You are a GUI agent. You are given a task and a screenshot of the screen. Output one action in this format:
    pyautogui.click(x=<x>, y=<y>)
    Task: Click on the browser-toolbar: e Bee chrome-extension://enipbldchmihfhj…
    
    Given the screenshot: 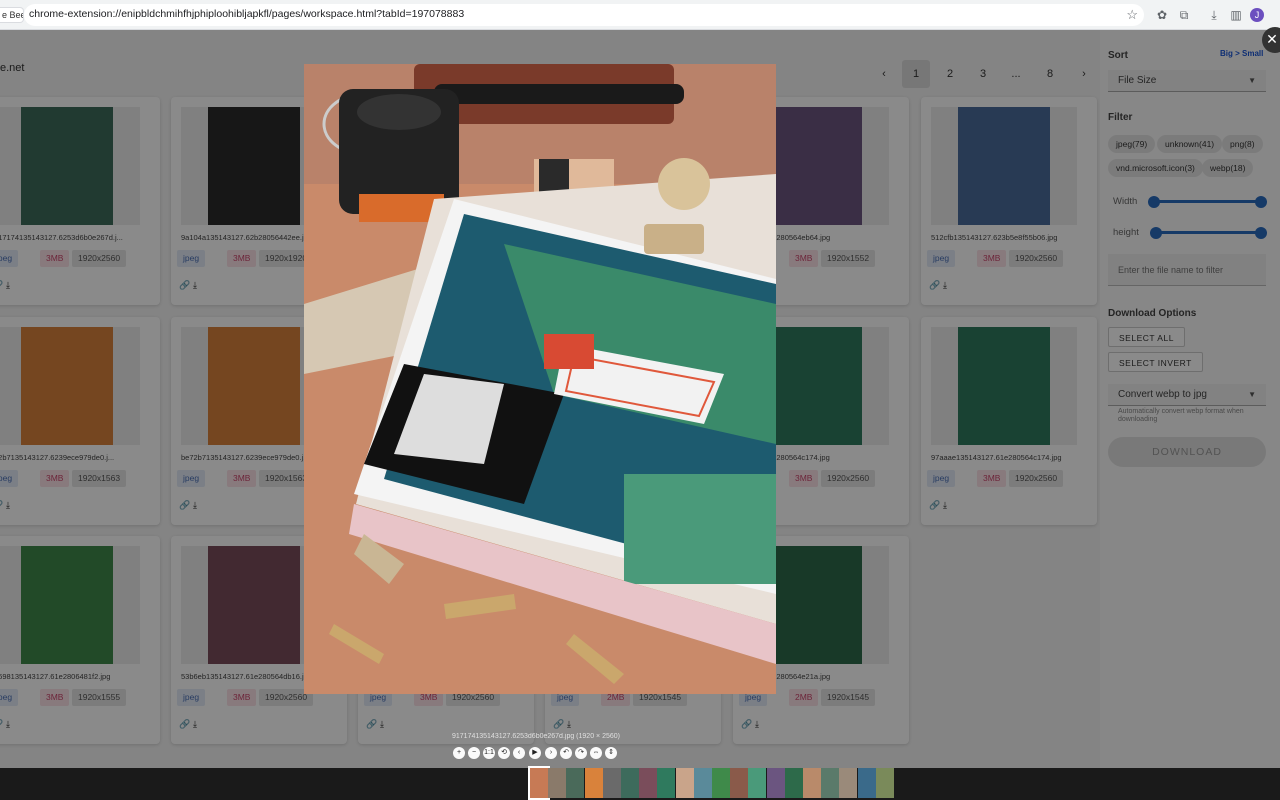 What is the action you would take?
    pyautogui.click(x=640, y=15)
    